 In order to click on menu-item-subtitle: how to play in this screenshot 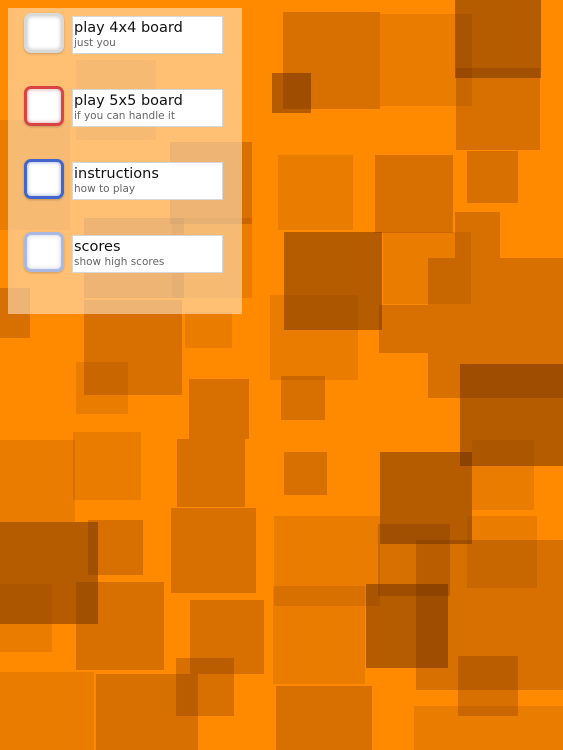, I will do `click(105, 189)`.